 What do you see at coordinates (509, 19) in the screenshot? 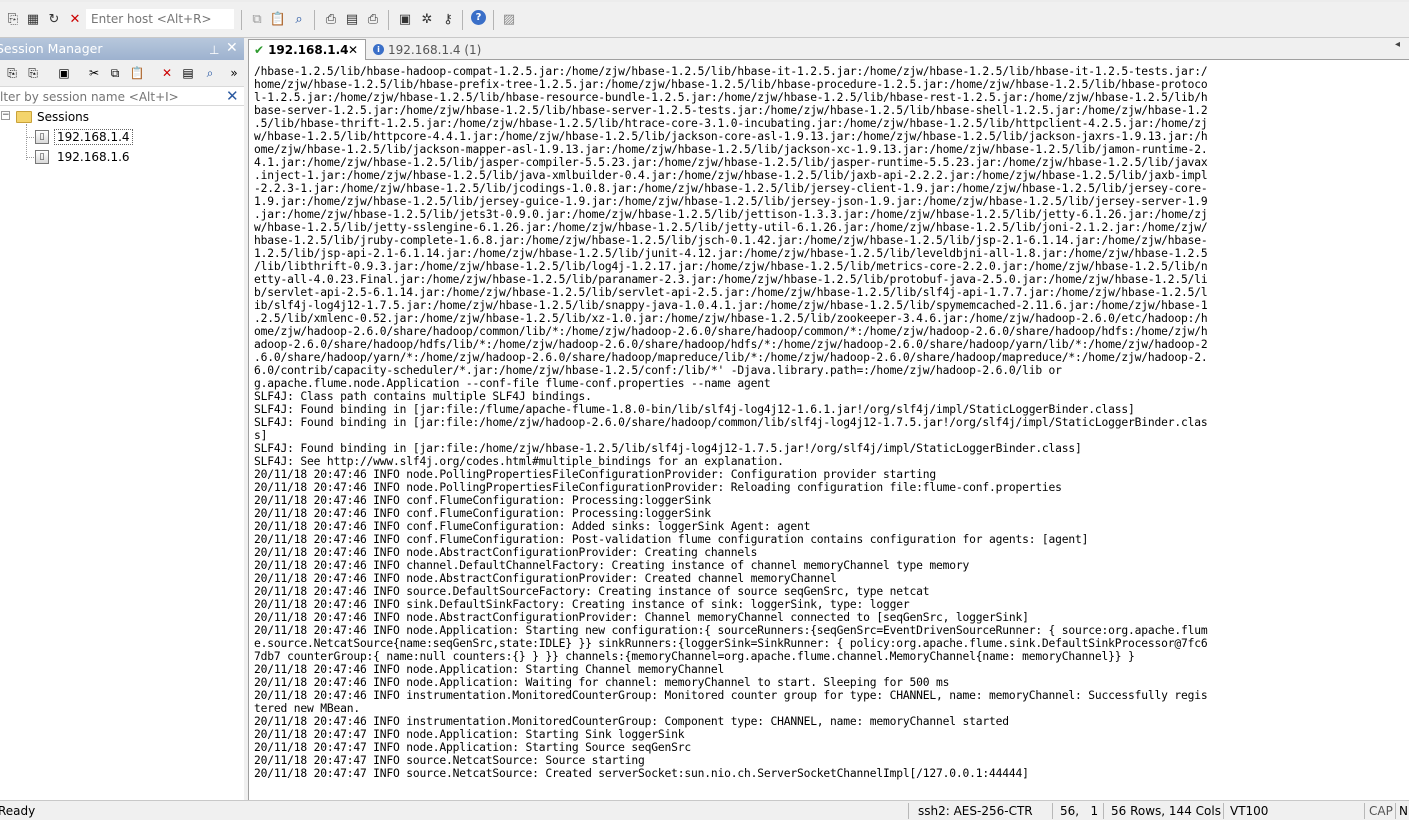
I see `lock-icon: ▨` at bounding box center [509, 19].